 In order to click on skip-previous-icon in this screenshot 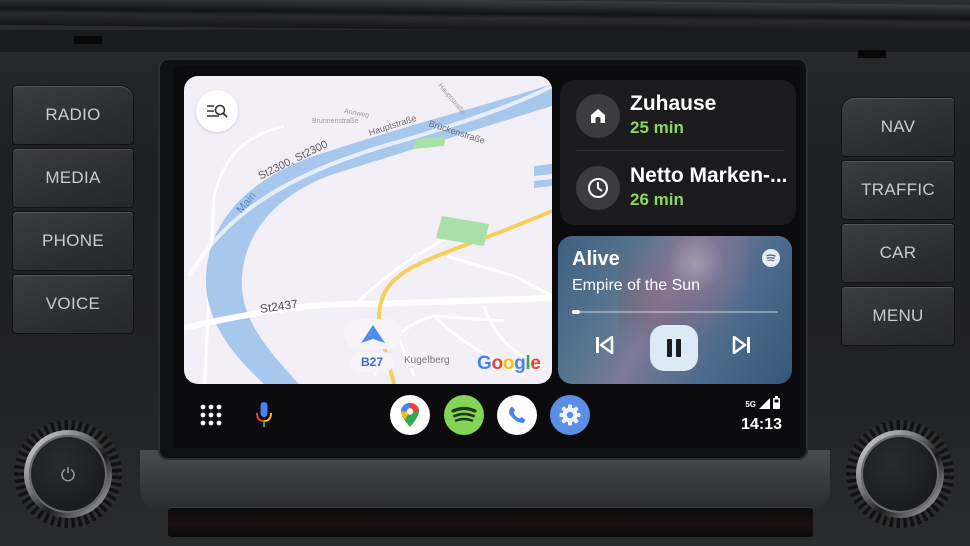, I will do `click(605, 345)`.